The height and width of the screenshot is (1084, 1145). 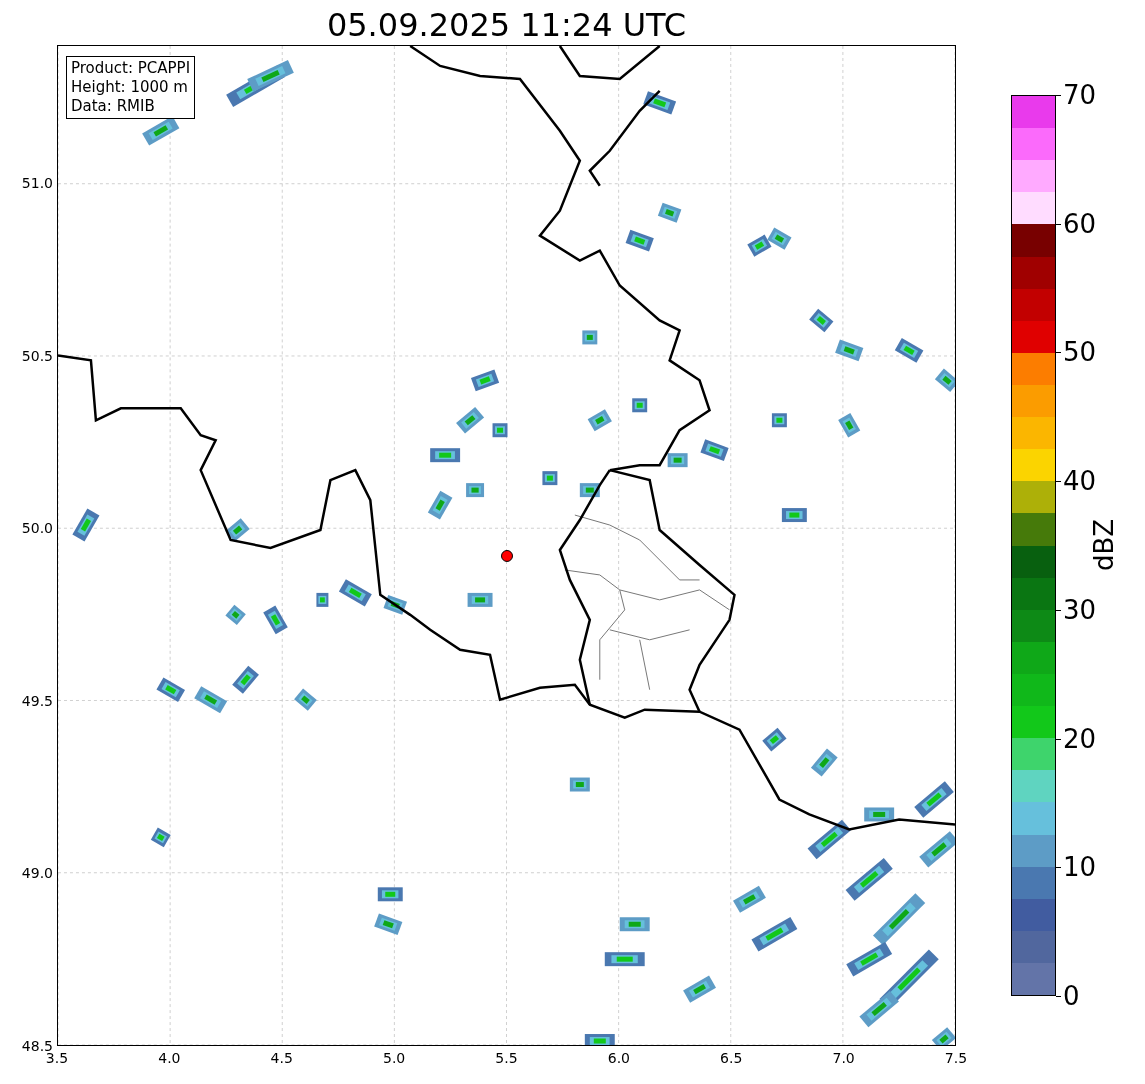 I want to click on colorbar-tick-label: 70, so click(x=1080, y=95).